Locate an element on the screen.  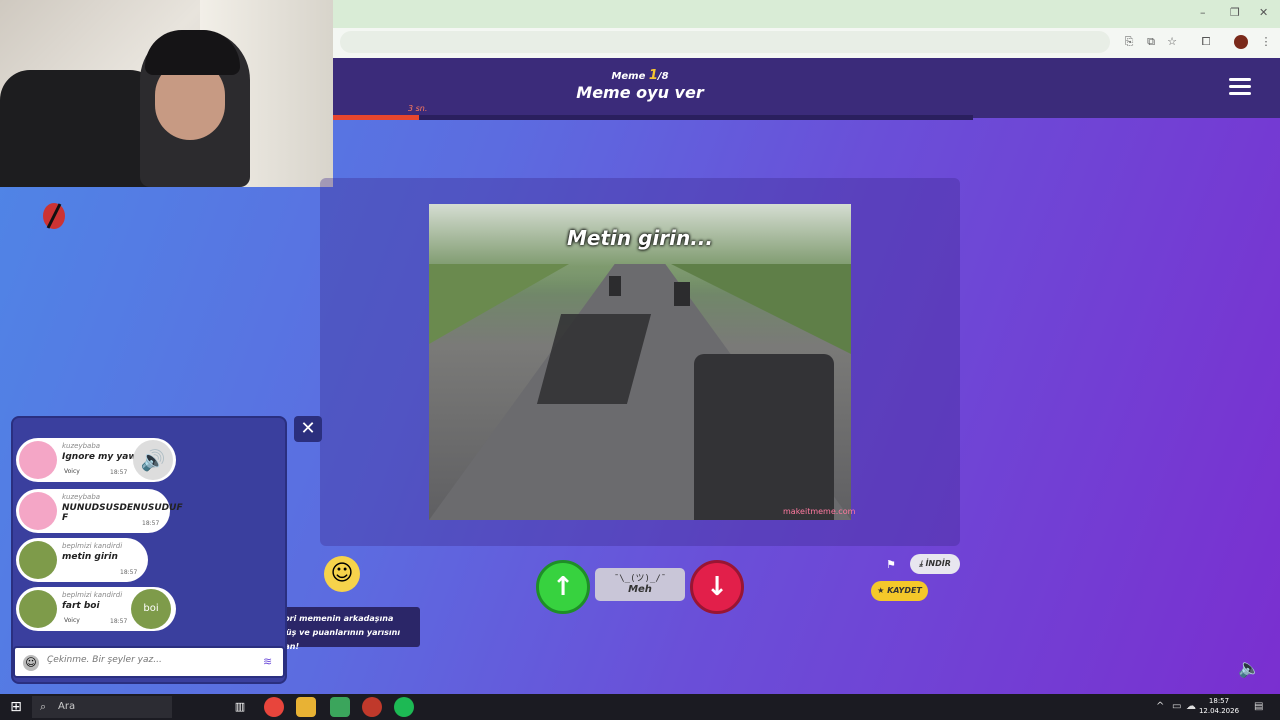
windows-start-icon: ⊞ is located at coordinates (16, 707).